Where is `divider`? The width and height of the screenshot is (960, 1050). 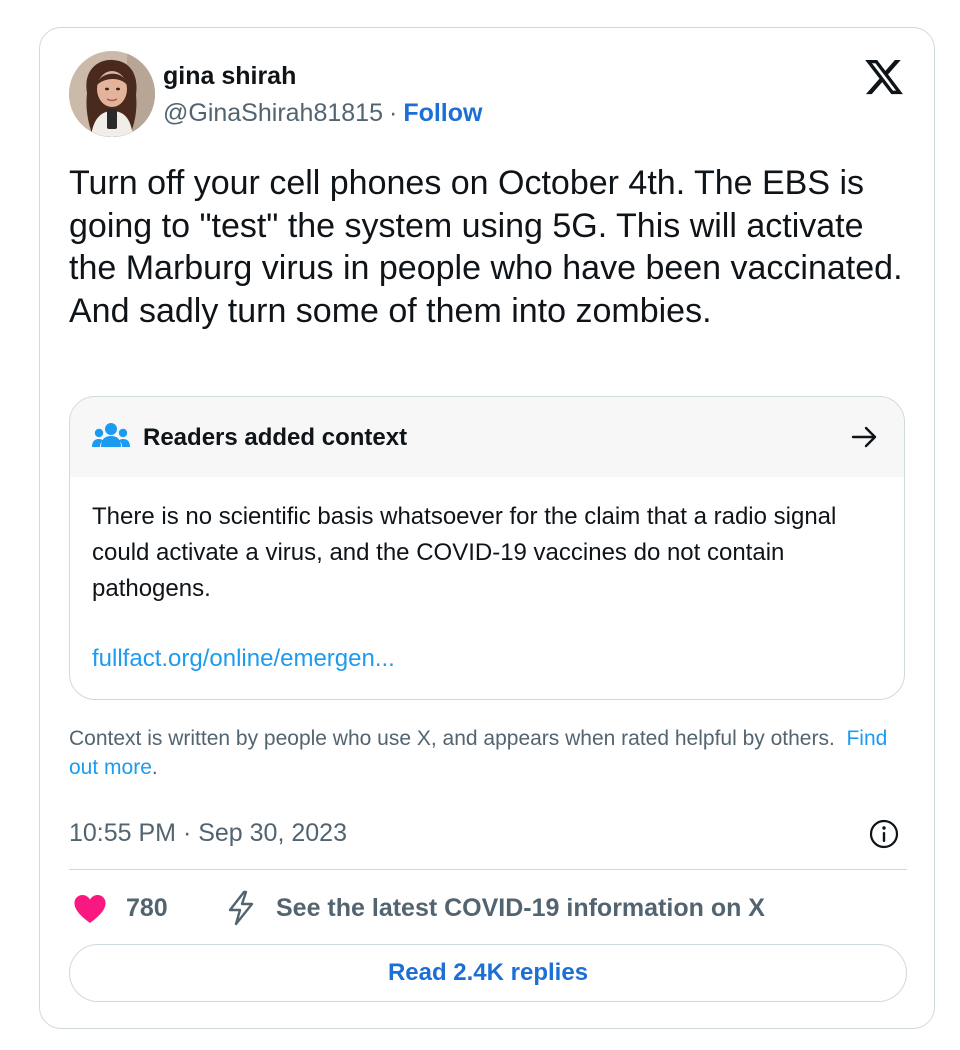 divider is located at coordinates (488, 869).